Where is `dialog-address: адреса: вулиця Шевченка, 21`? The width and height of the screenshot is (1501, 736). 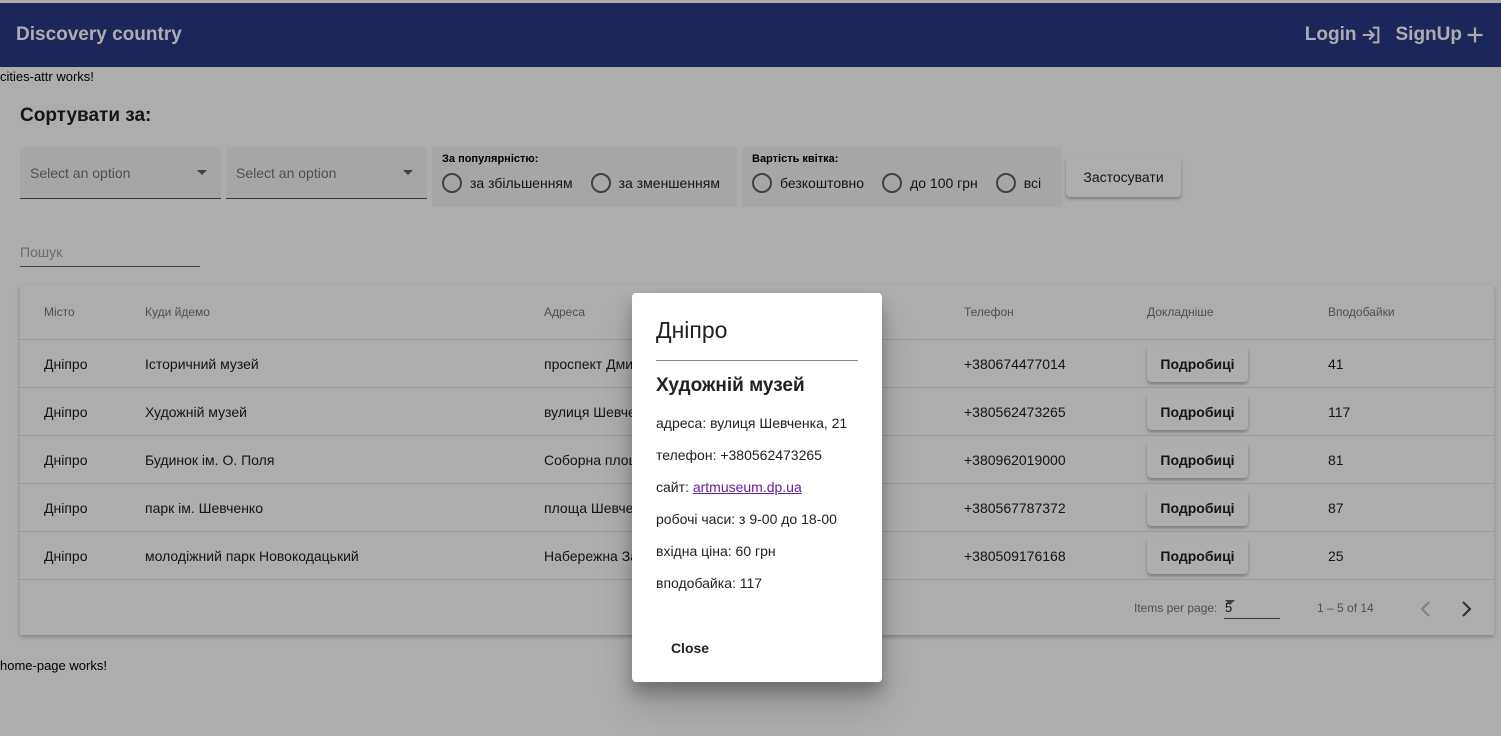 dialog-address: адреса: вулиця Шевченка, 21 is located at coordinates (752, 423).